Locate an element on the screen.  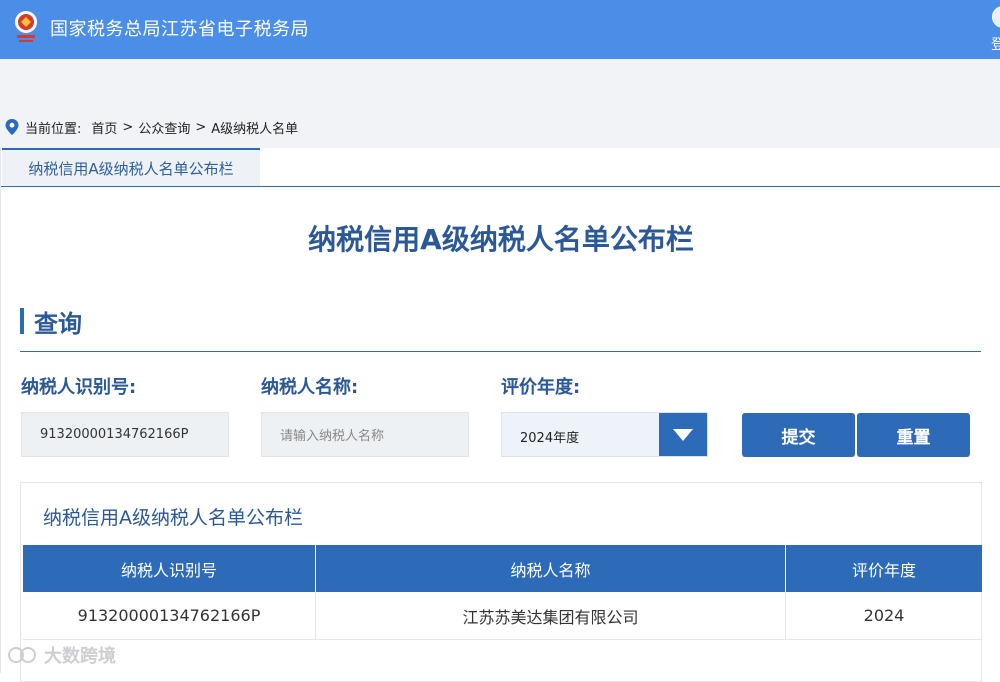
year-select-value: 2024年度 is located at coordinates (550, 438).